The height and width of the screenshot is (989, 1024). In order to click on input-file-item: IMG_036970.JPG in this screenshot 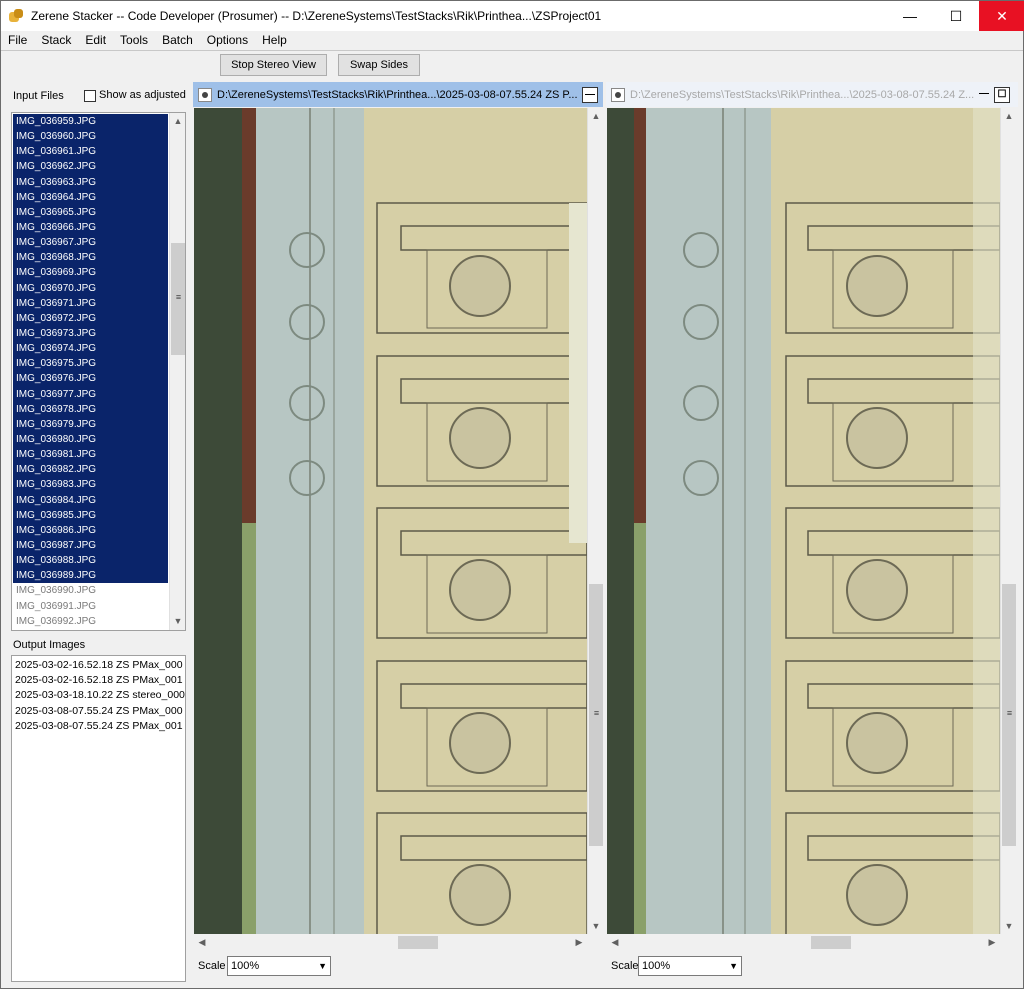, I will do `click(90, 288)`.